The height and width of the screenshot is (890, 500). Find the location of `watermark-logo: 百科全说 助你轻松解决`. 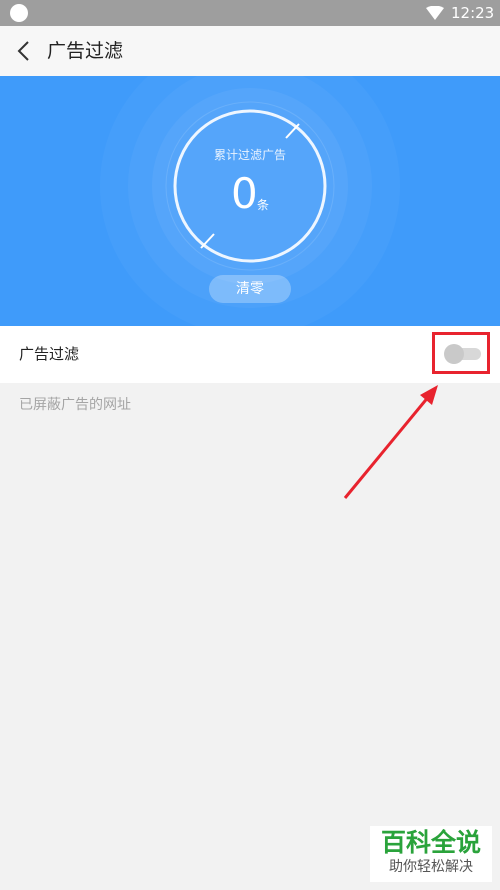

watermark-logo: 百科全说 助你轻松解决 is located at coordinates (431, 854).